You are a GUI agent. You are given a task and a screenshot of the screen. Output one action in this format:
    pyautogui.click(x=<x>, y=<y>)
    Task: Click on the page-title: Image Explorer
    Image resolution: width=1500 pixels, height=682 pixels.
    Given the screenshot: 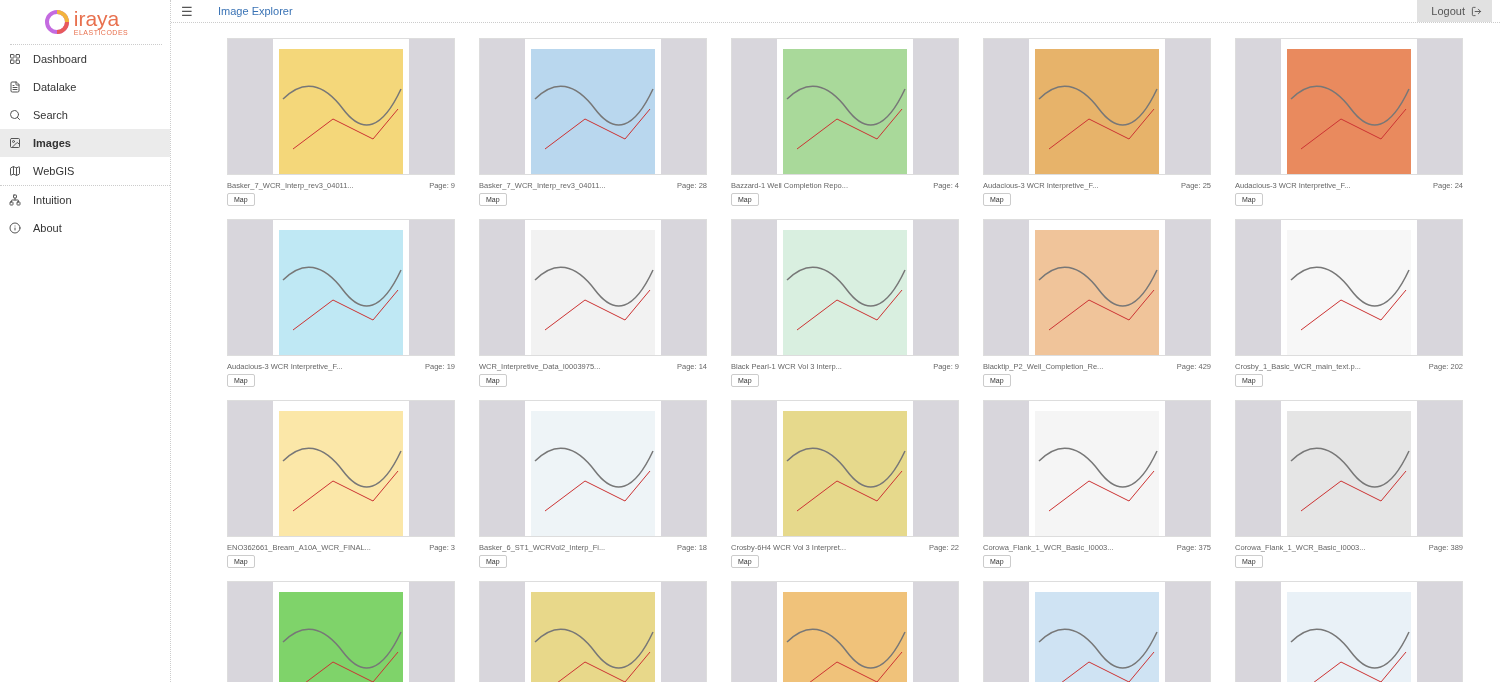 What is the action you would take?
    pyautogui.click(x=256, y=11)
    